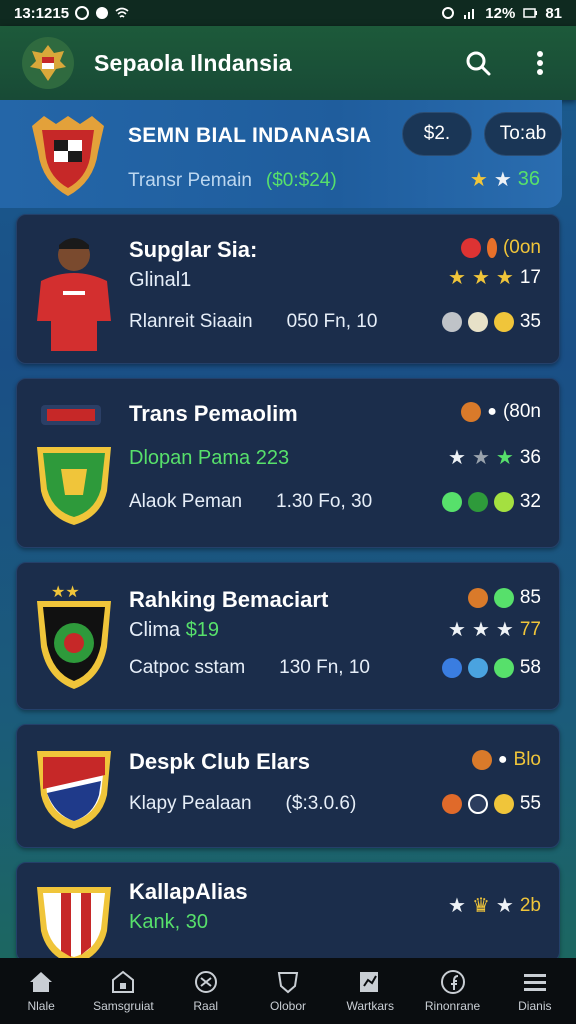 This screenshot has height=1024, width=576. I want to click on card-meta-top-value: (0on, so click(521, 247).